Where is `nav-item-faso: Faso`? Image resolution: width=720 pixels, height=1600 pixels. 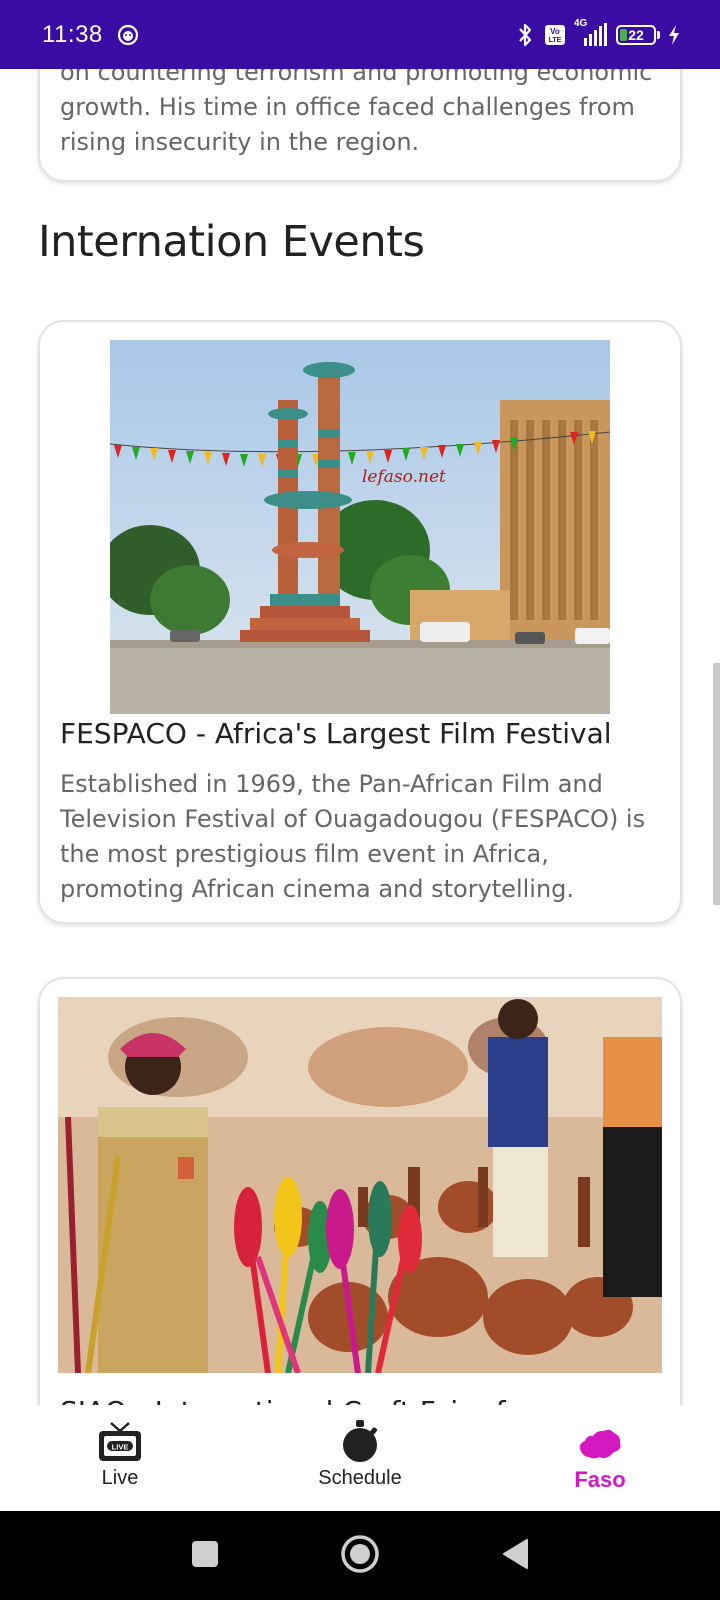 nav-item-faso: Faso is located at coordinates (600, 1458).